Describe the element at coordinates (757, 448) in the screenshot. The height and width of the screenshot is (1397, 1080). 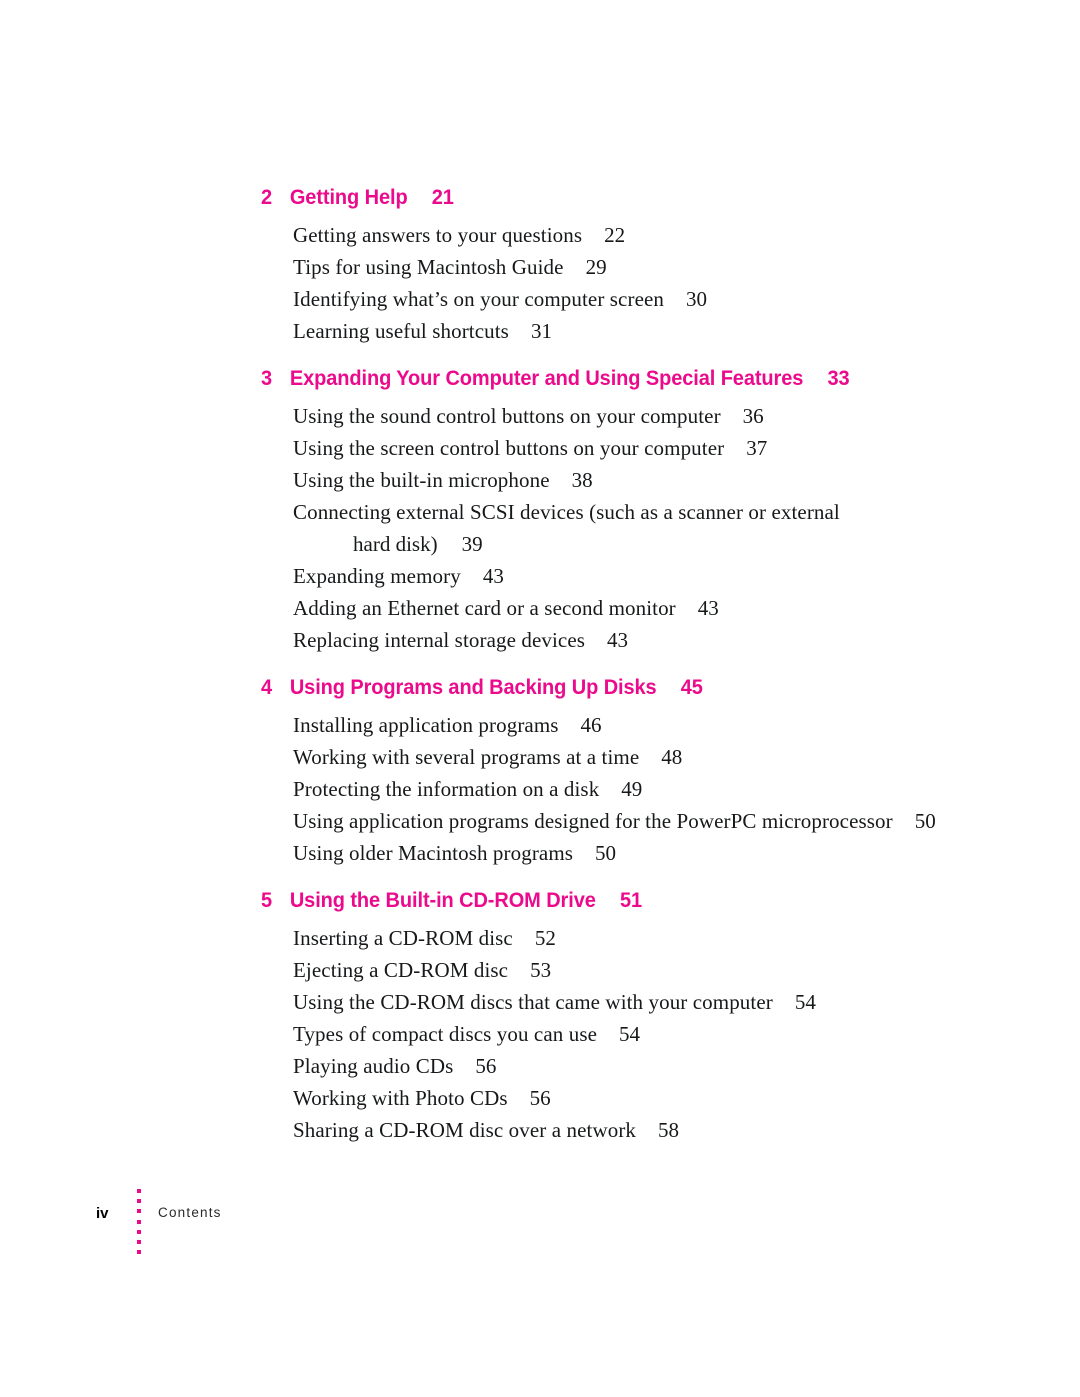
I see `toc-entry-page-number: 37` at that location.